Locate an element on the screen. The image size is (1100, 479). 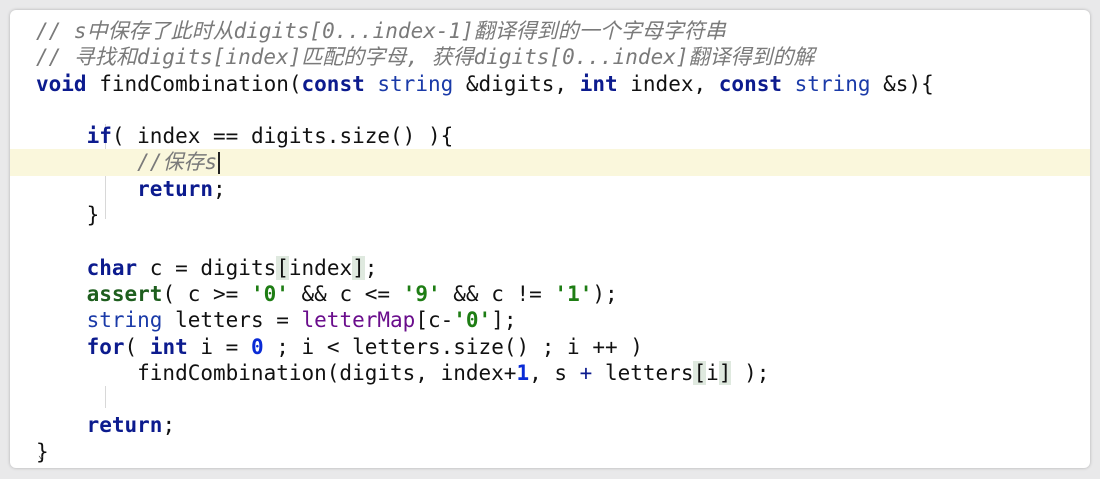
code-token: 1 is located at coordinates (523, 372).